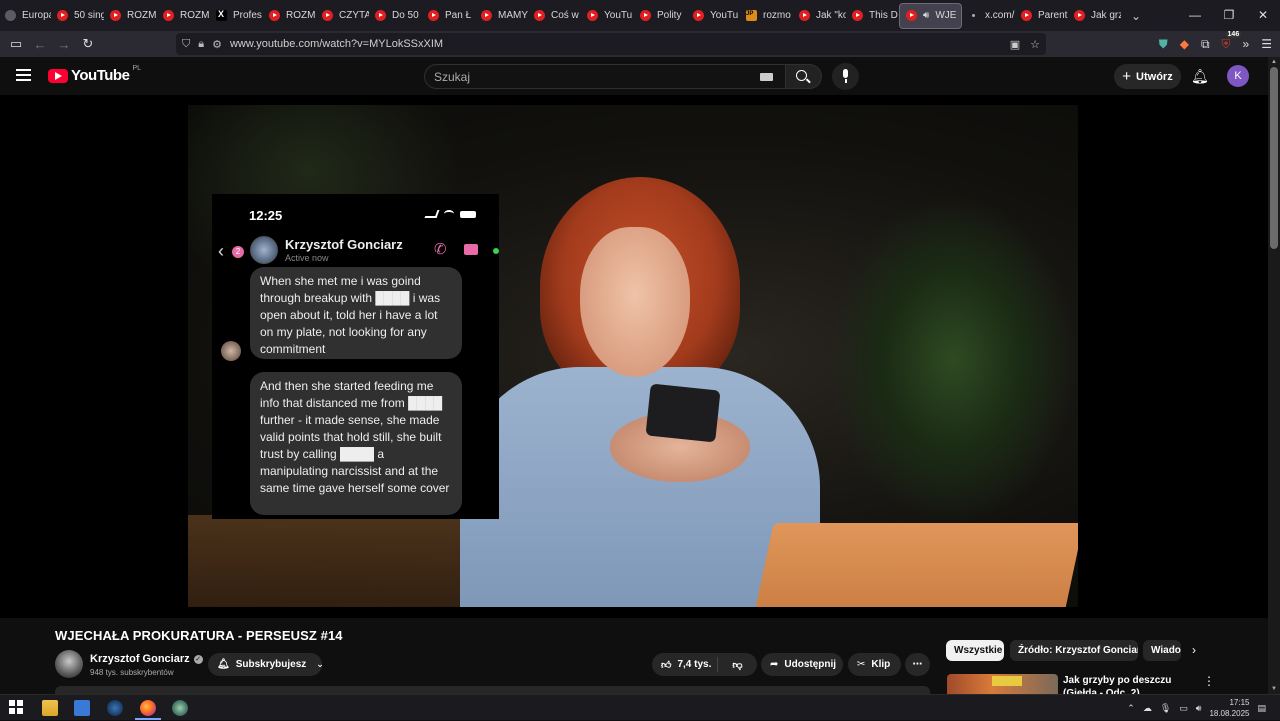 This screenshot has height=721, width=1280. Describe the element at coordinates (1200, 76) in the screenshot. I see `notifications-bell-icon: 🔔︎` at that location.